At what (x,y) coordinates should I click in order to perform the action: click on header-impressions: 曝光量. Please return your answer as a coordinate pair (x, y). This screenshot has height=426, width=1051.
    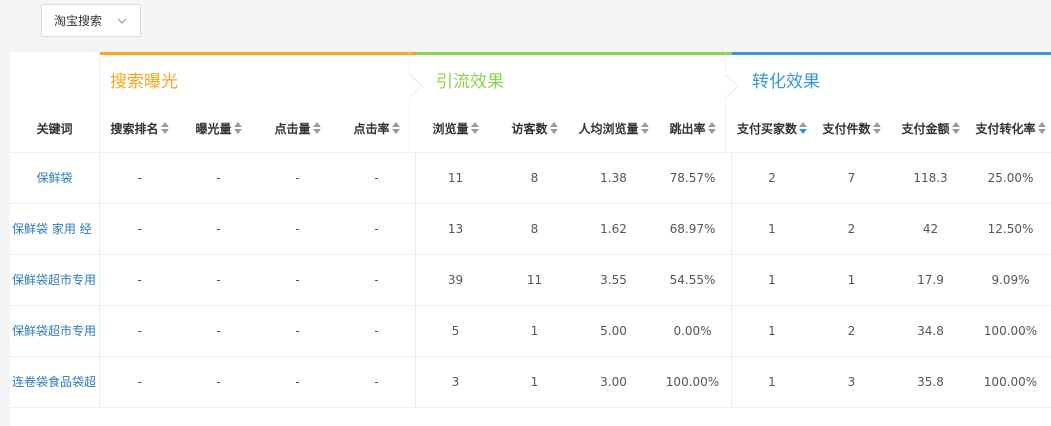
    Looking at the image, I should click on (218, 128).